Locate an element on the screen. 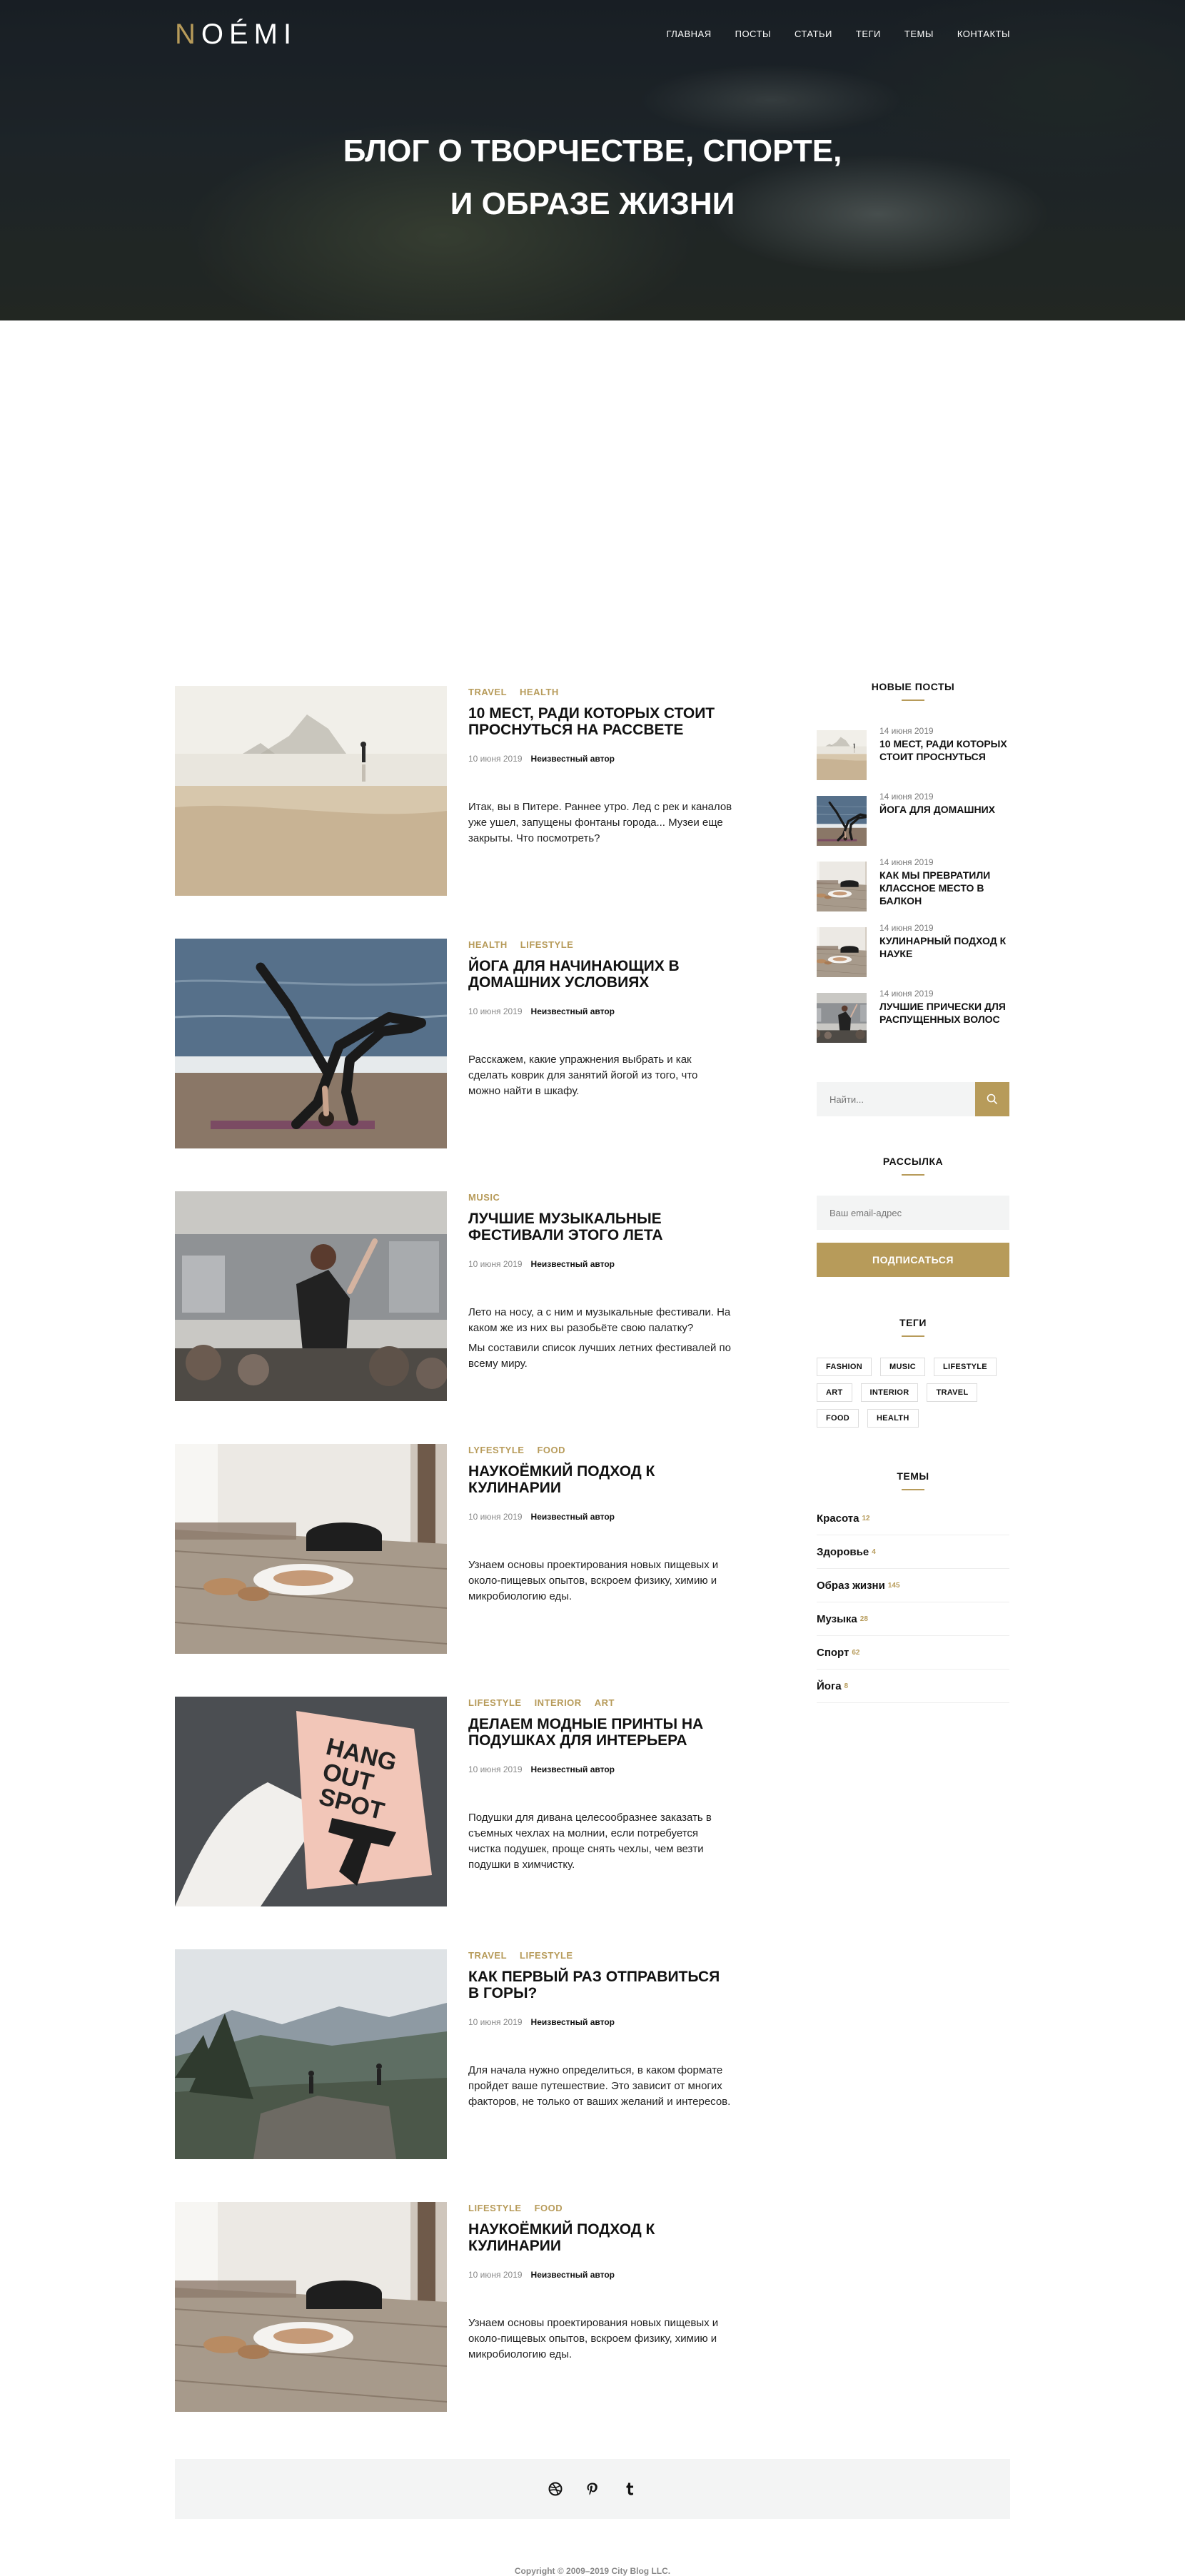 This screenshot has height=2576, width=1185. post-title: Йога для начинающих в домашних условиях is located at coordinates (596, 974).